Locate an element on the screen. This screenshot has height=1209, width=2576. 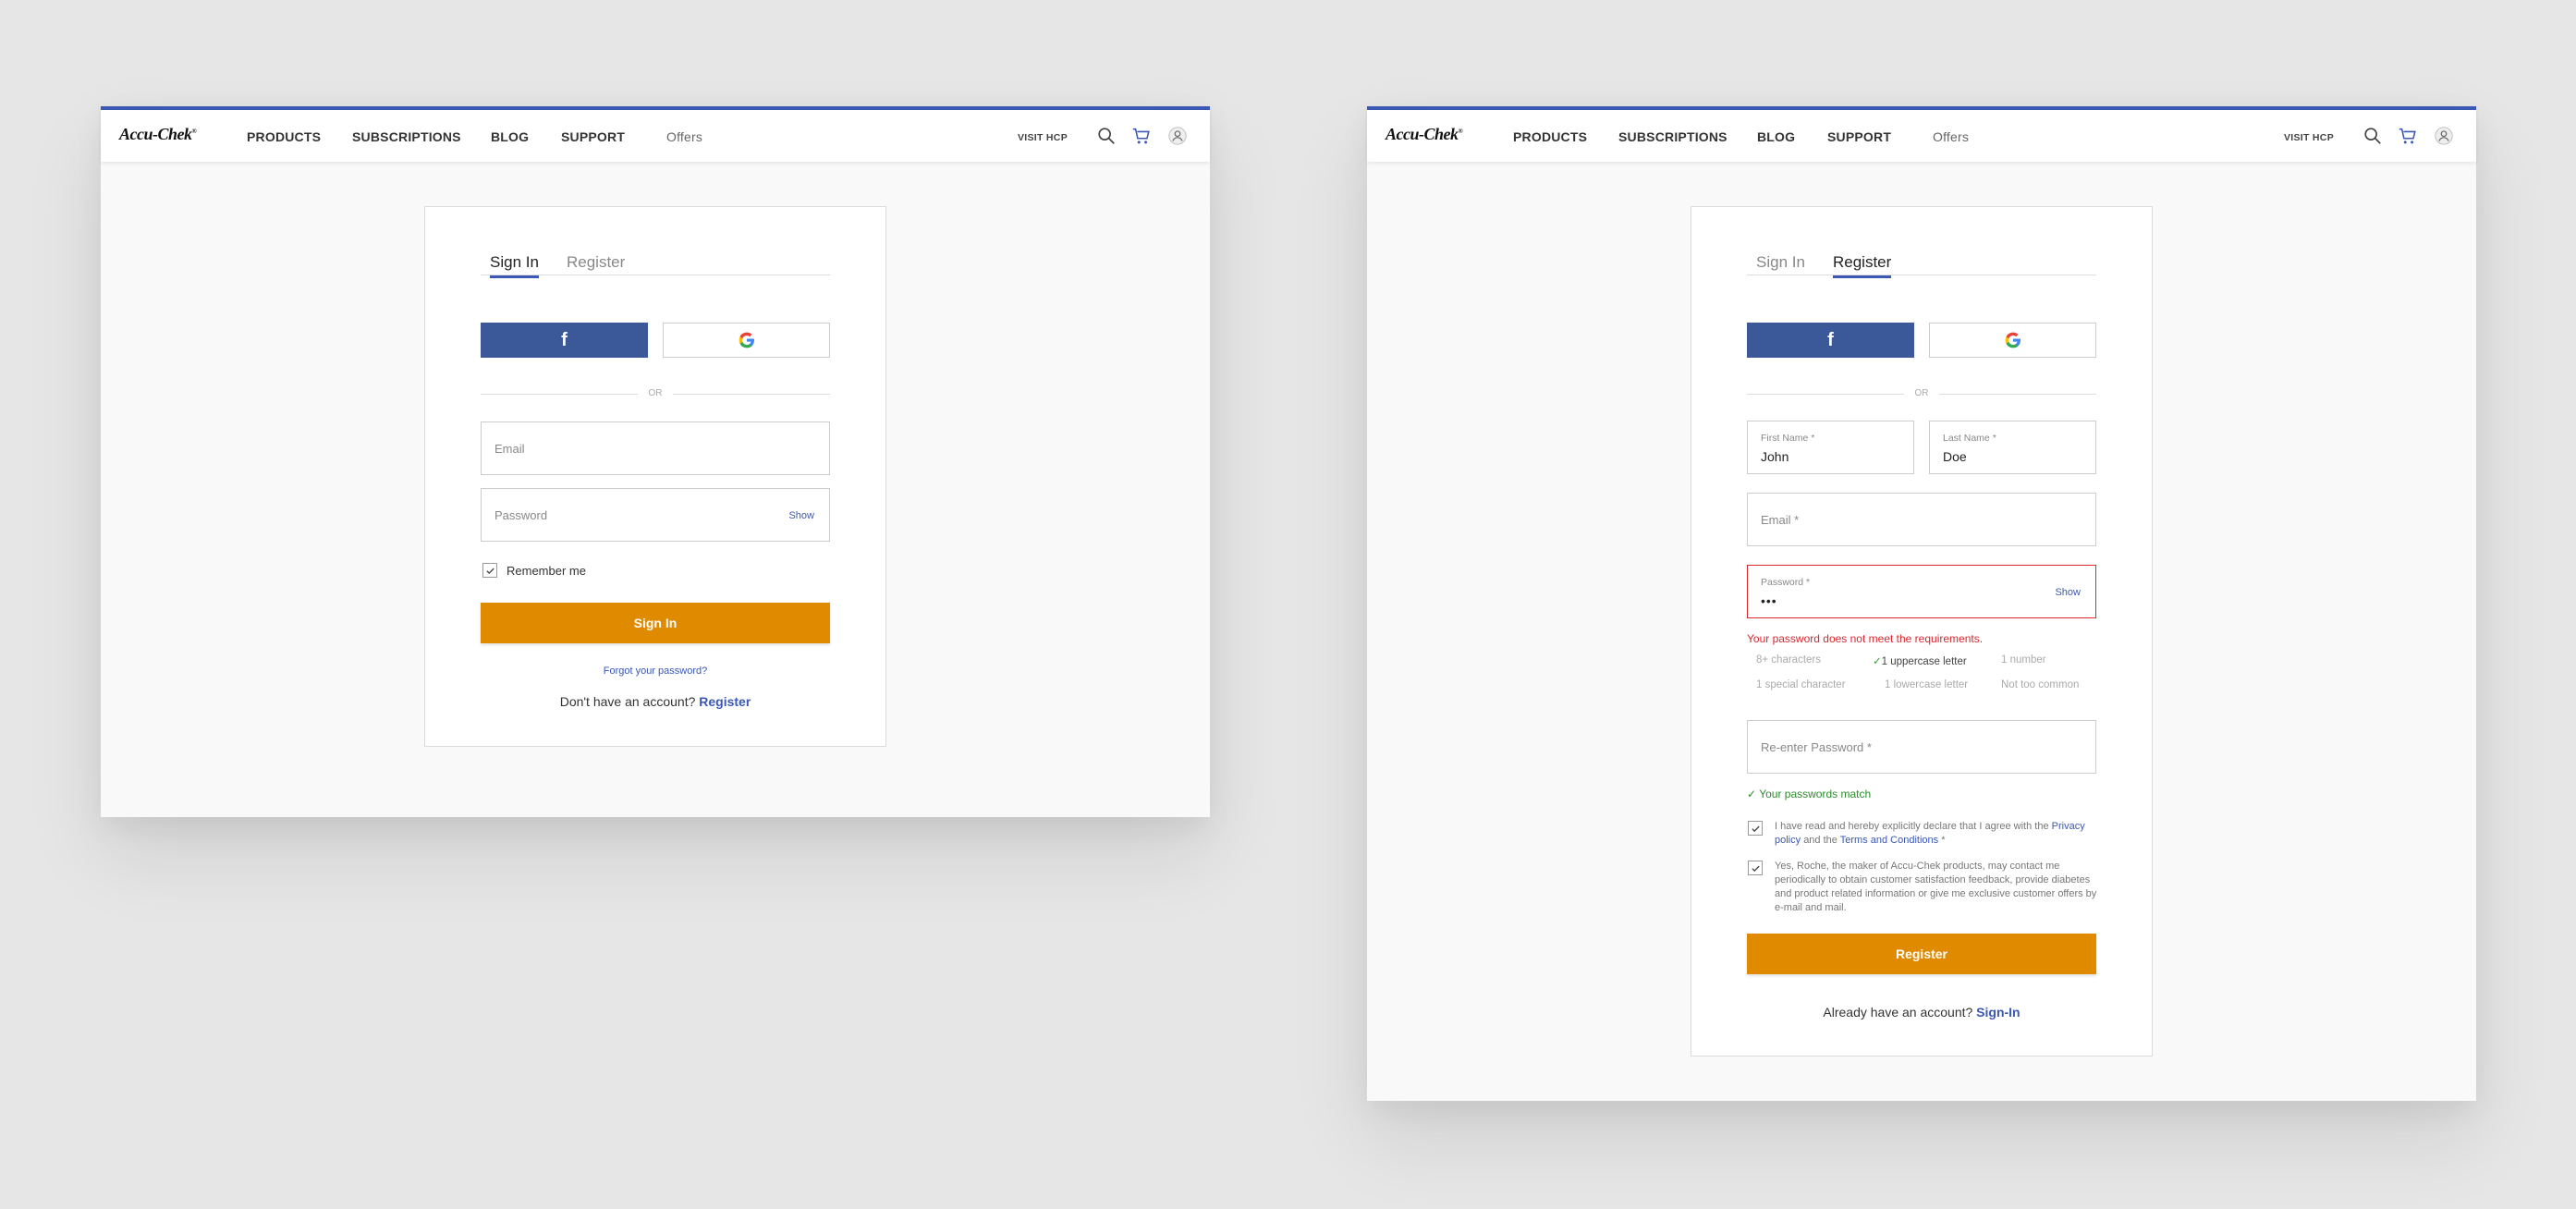
register-prompt: Don't have an account? Register is located at coordinates (655, 701).